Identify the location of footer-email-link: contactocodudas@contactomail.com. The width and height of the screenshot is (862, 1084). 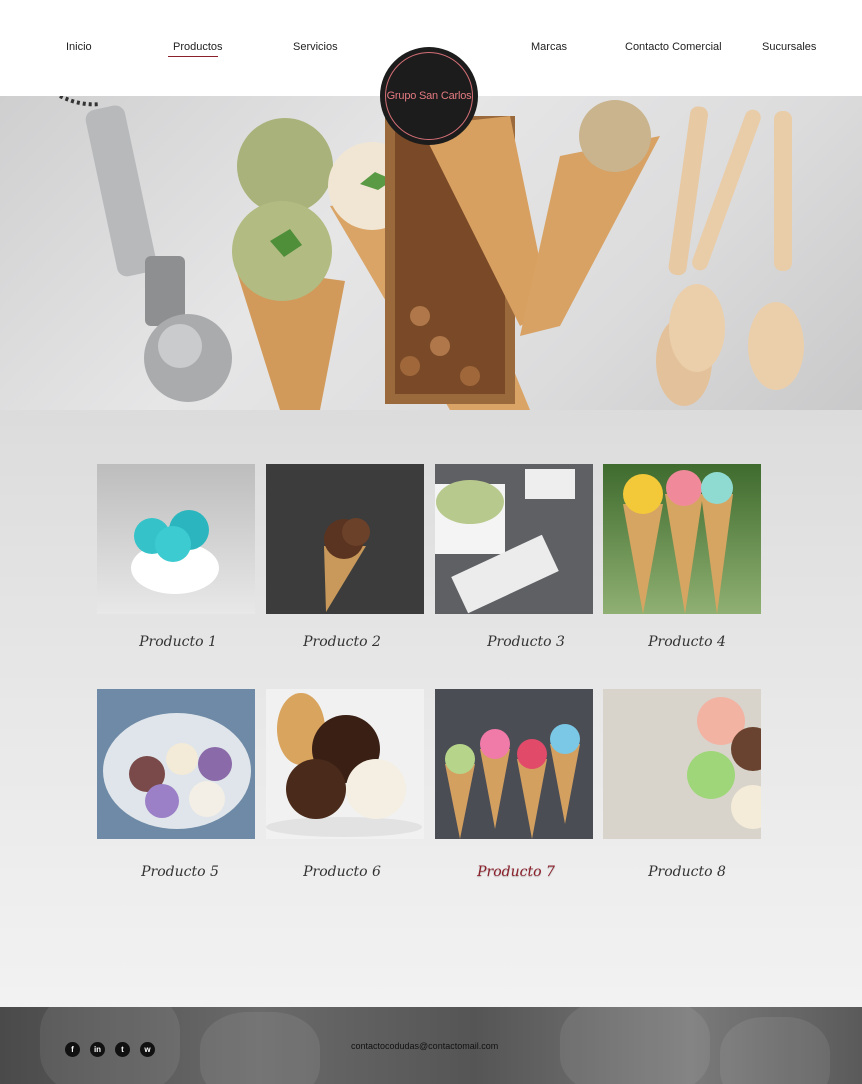
(424, 1046).